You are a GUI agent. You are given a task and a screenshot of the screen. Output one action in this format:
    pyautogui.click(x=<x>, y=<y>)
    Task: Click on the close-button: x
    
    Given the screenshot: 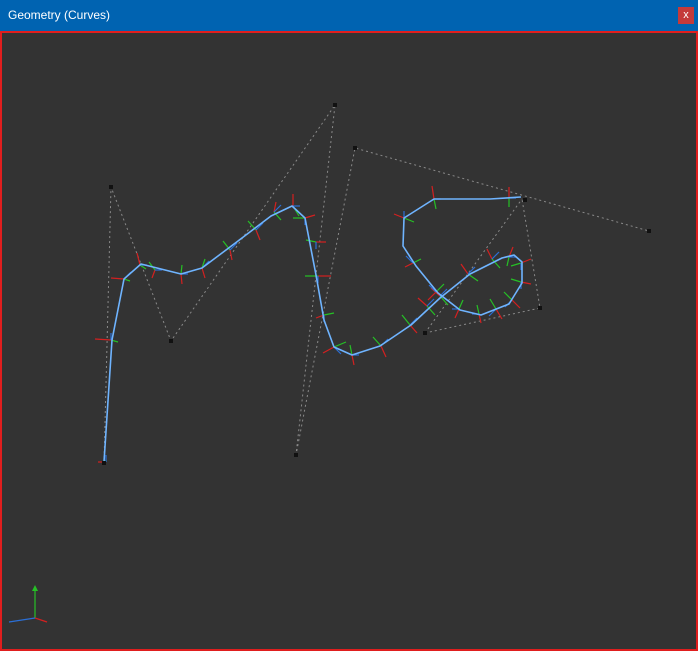 What is the action you would take?
    pyautogui.click(x=686, y=15)
    